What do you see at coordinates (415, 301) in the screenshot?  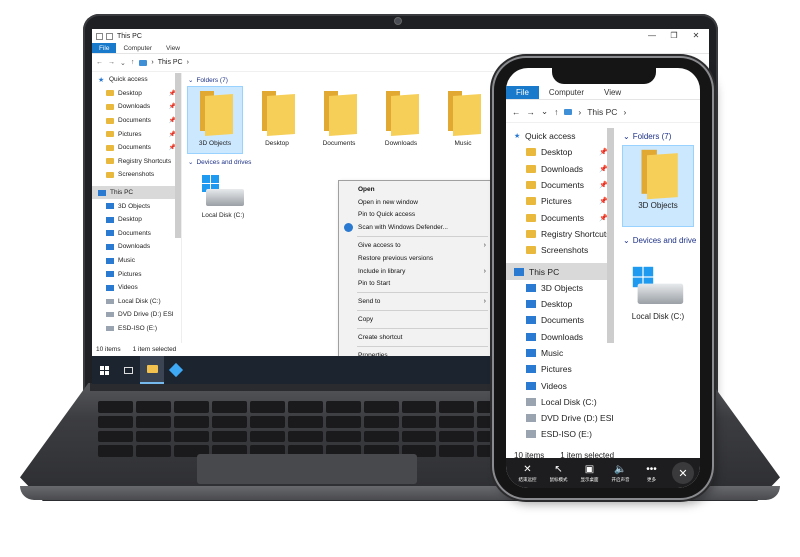 I see `menu-item-send-to: Send to ›` at bounding box center [415, 301].